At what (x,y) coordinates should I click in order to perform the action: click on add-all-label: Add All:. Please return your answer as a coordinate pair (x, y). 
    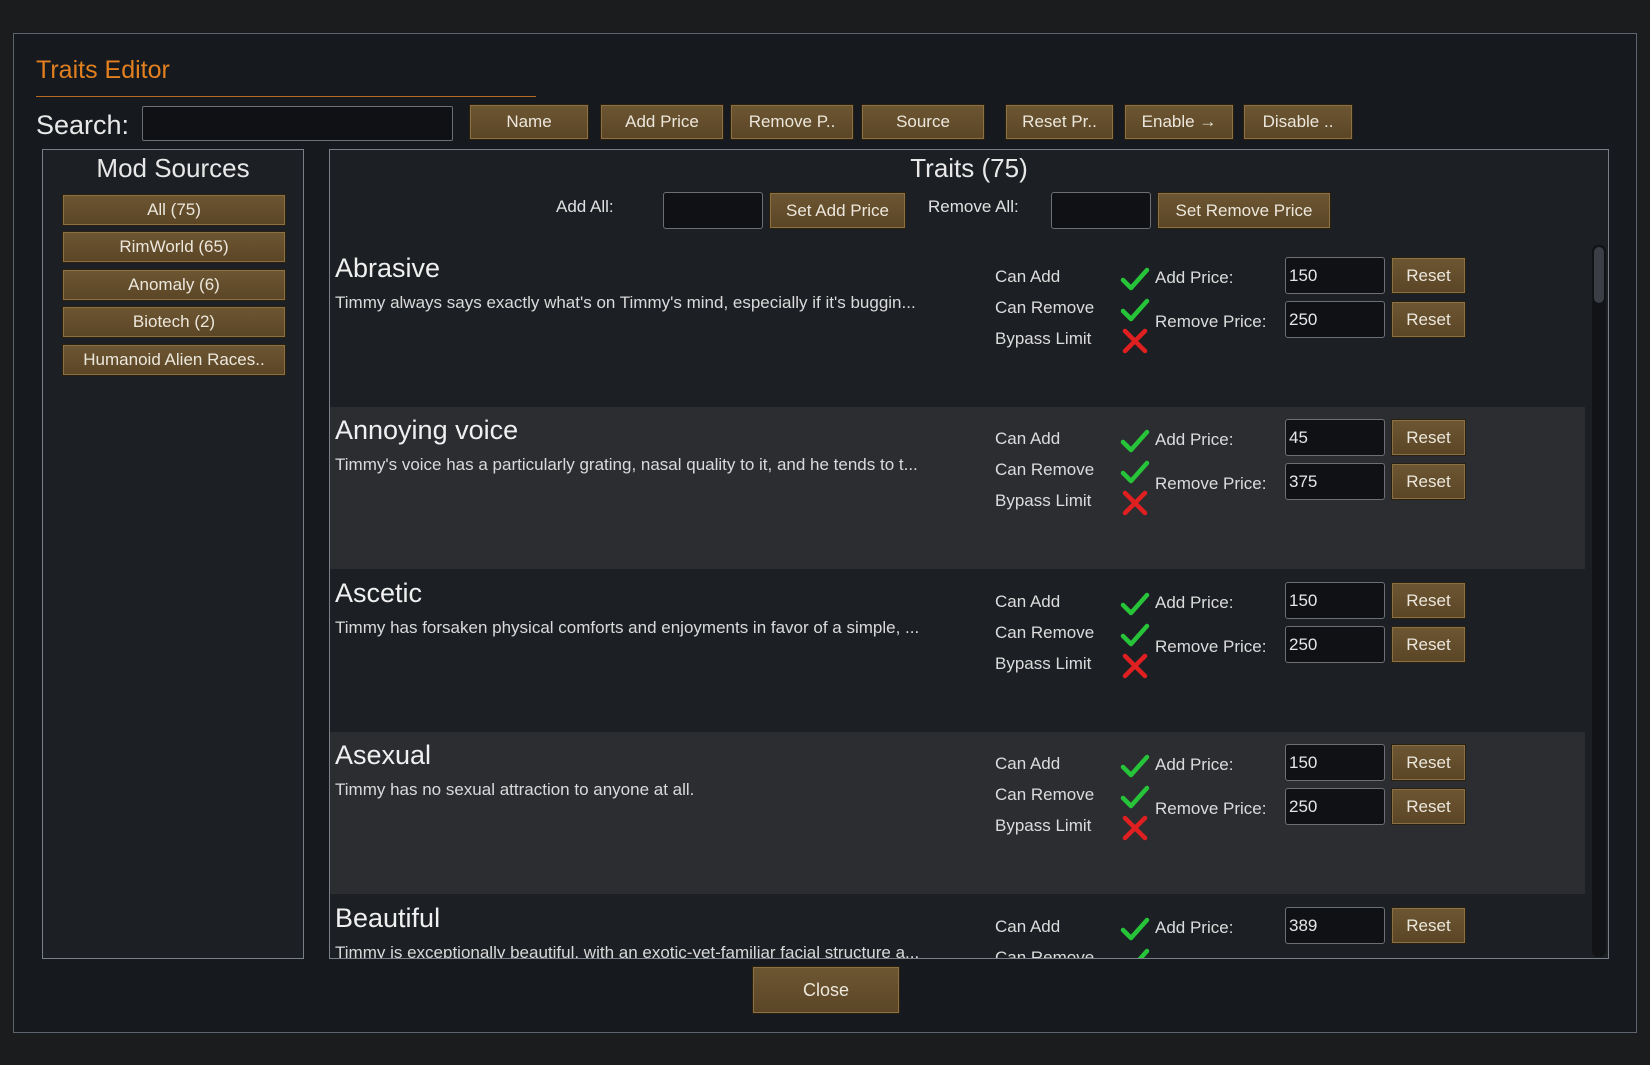
    Looking at the image, I should click on (585, 206).